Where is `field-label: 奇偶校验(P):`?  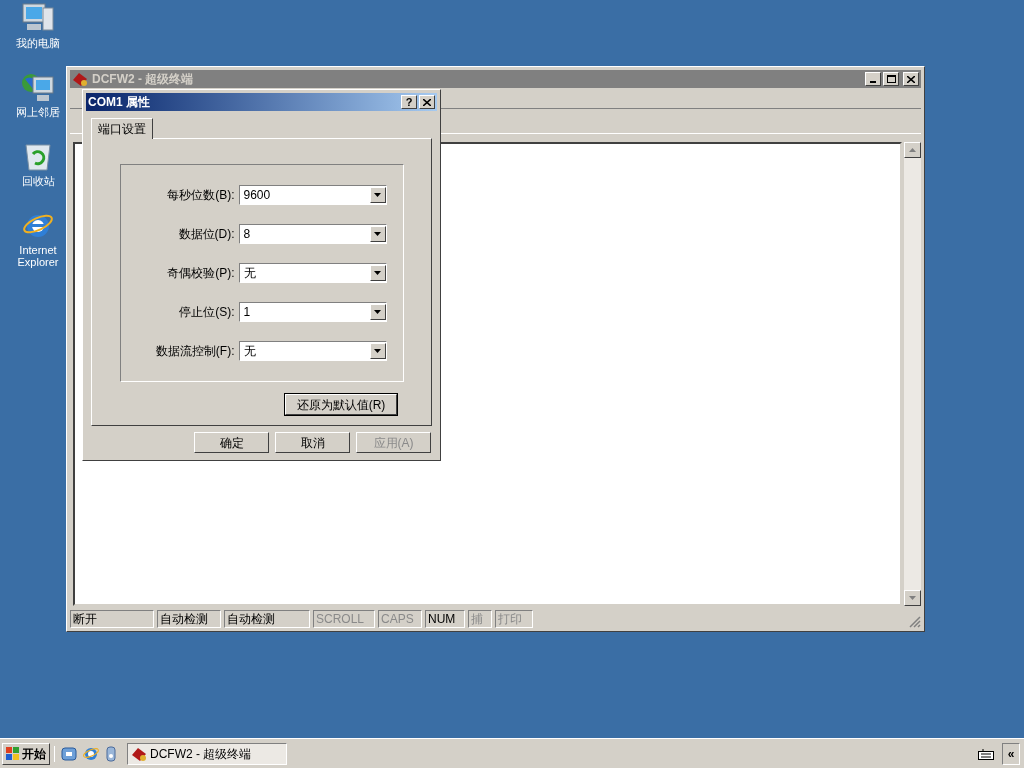 field-label: 奇偶校验(P): is located at coordinates (201, 273).